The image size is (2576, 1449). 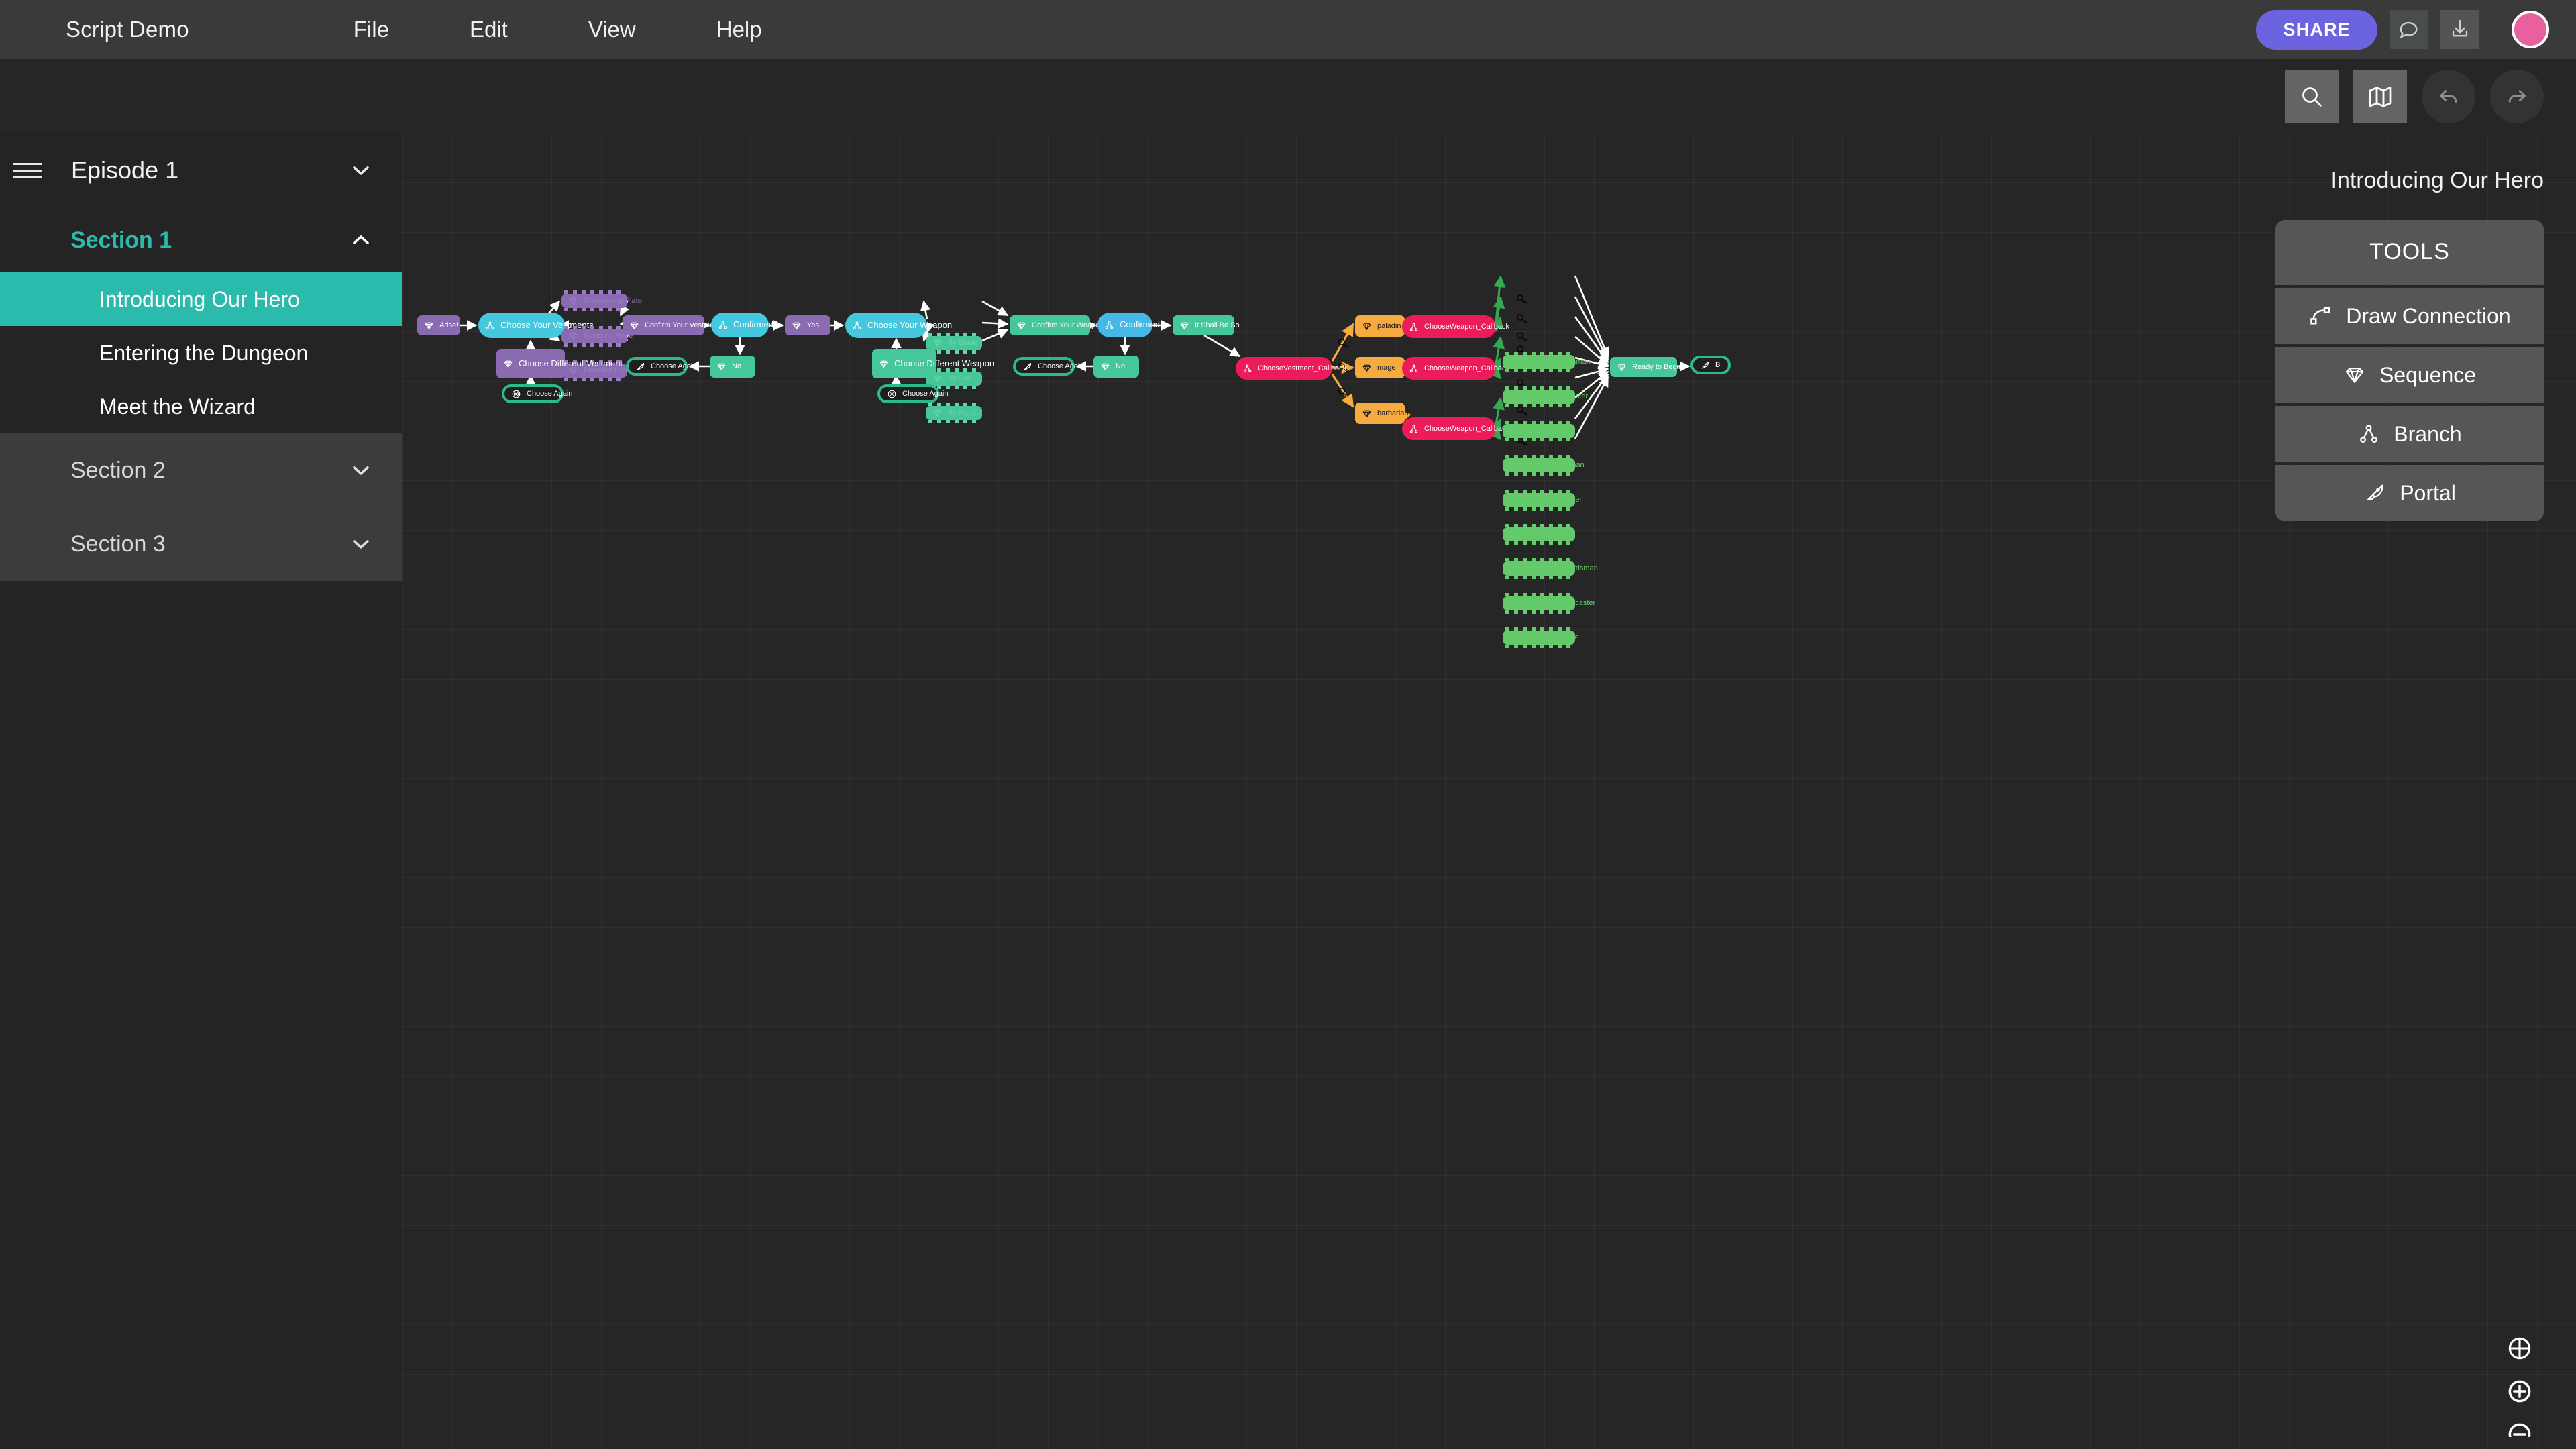 What do you see at coordinates (2409, 493) in the screenshot?
I see `tool-portal: Portal` at bounding box center [2409, 493].